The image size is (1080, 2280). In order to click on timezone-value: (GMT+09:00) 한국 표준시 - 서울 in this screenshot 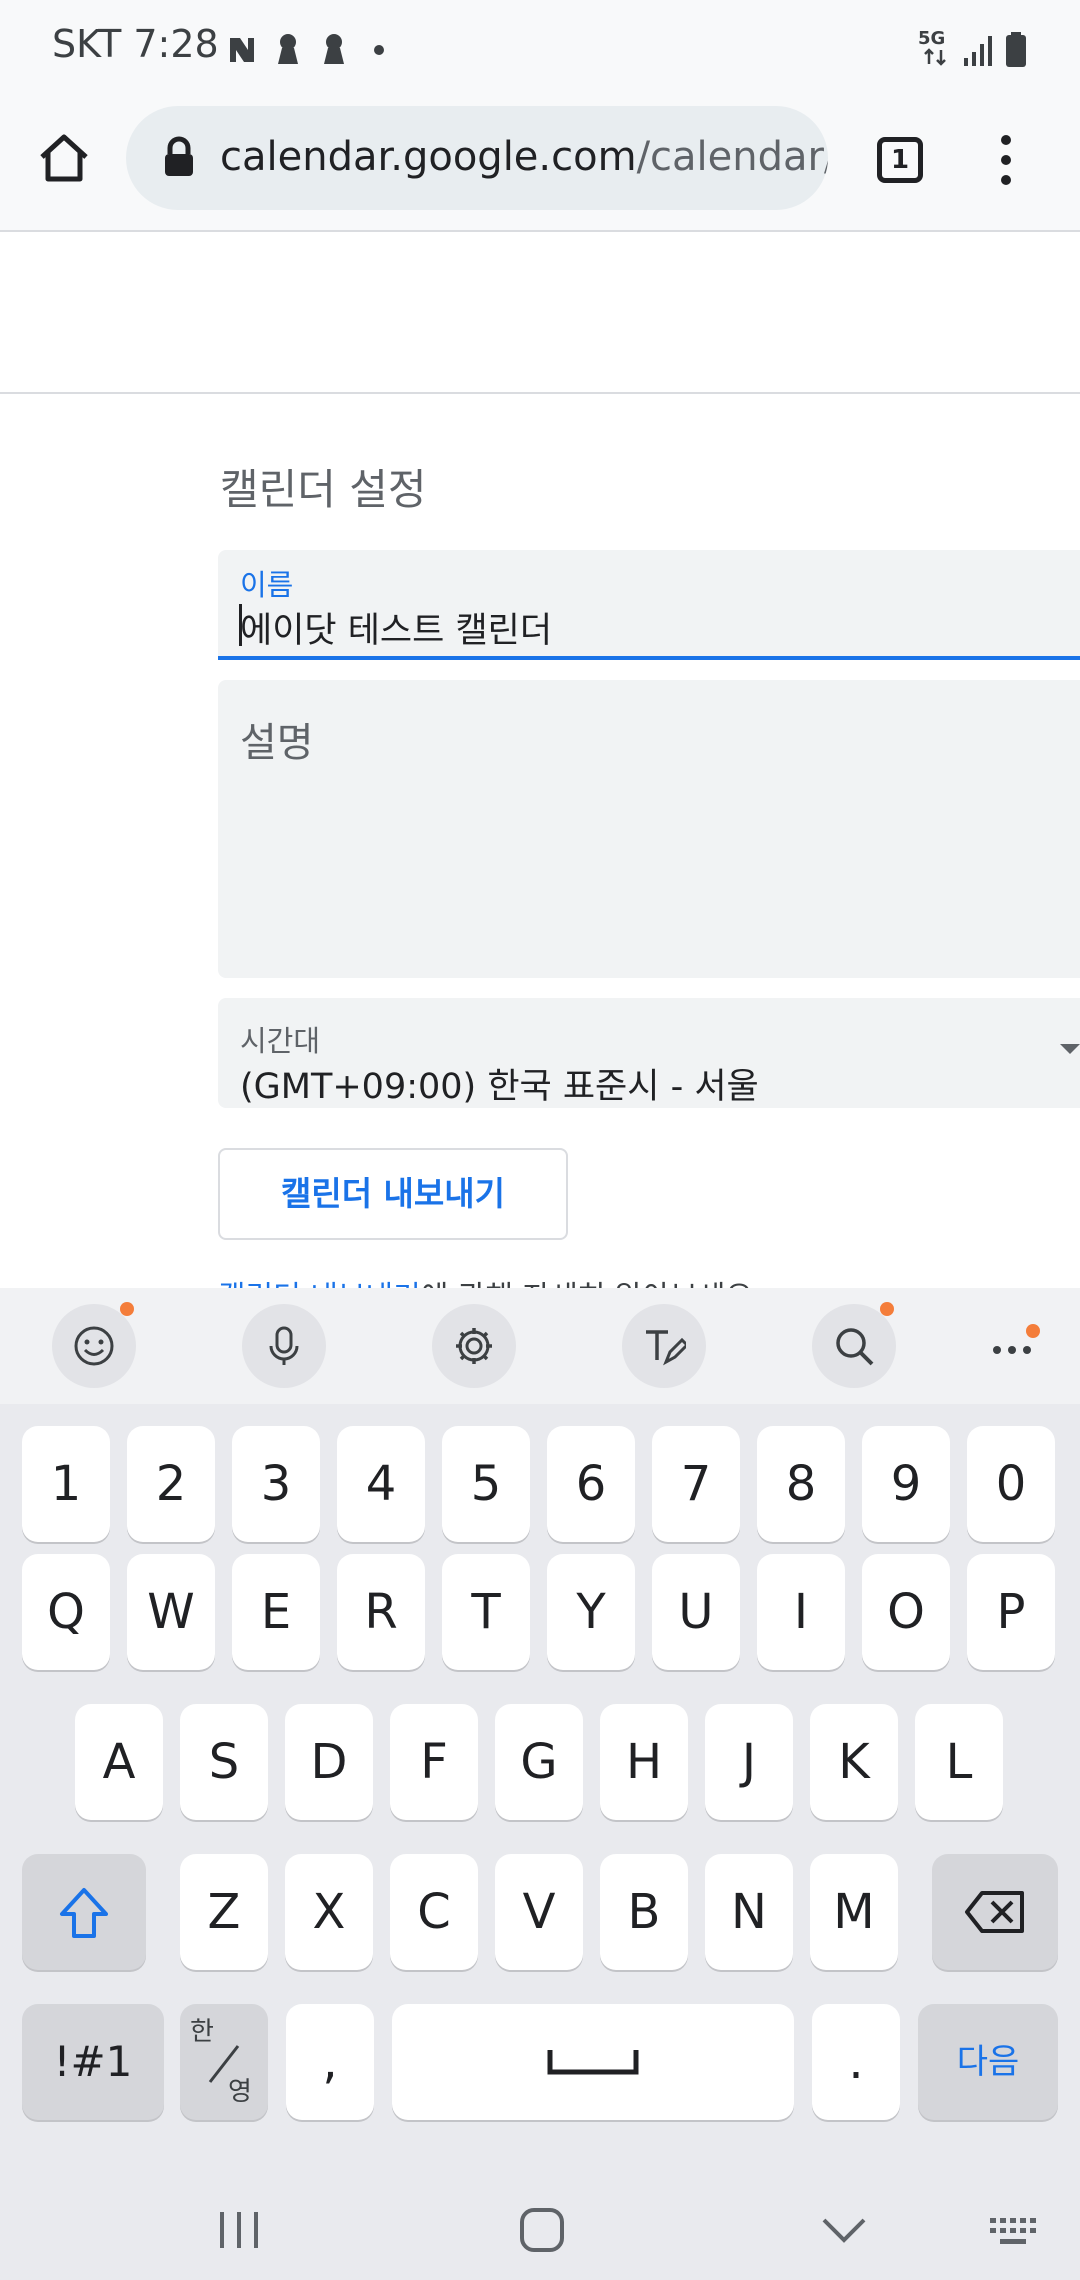, I will do `click(499, 1087)`.